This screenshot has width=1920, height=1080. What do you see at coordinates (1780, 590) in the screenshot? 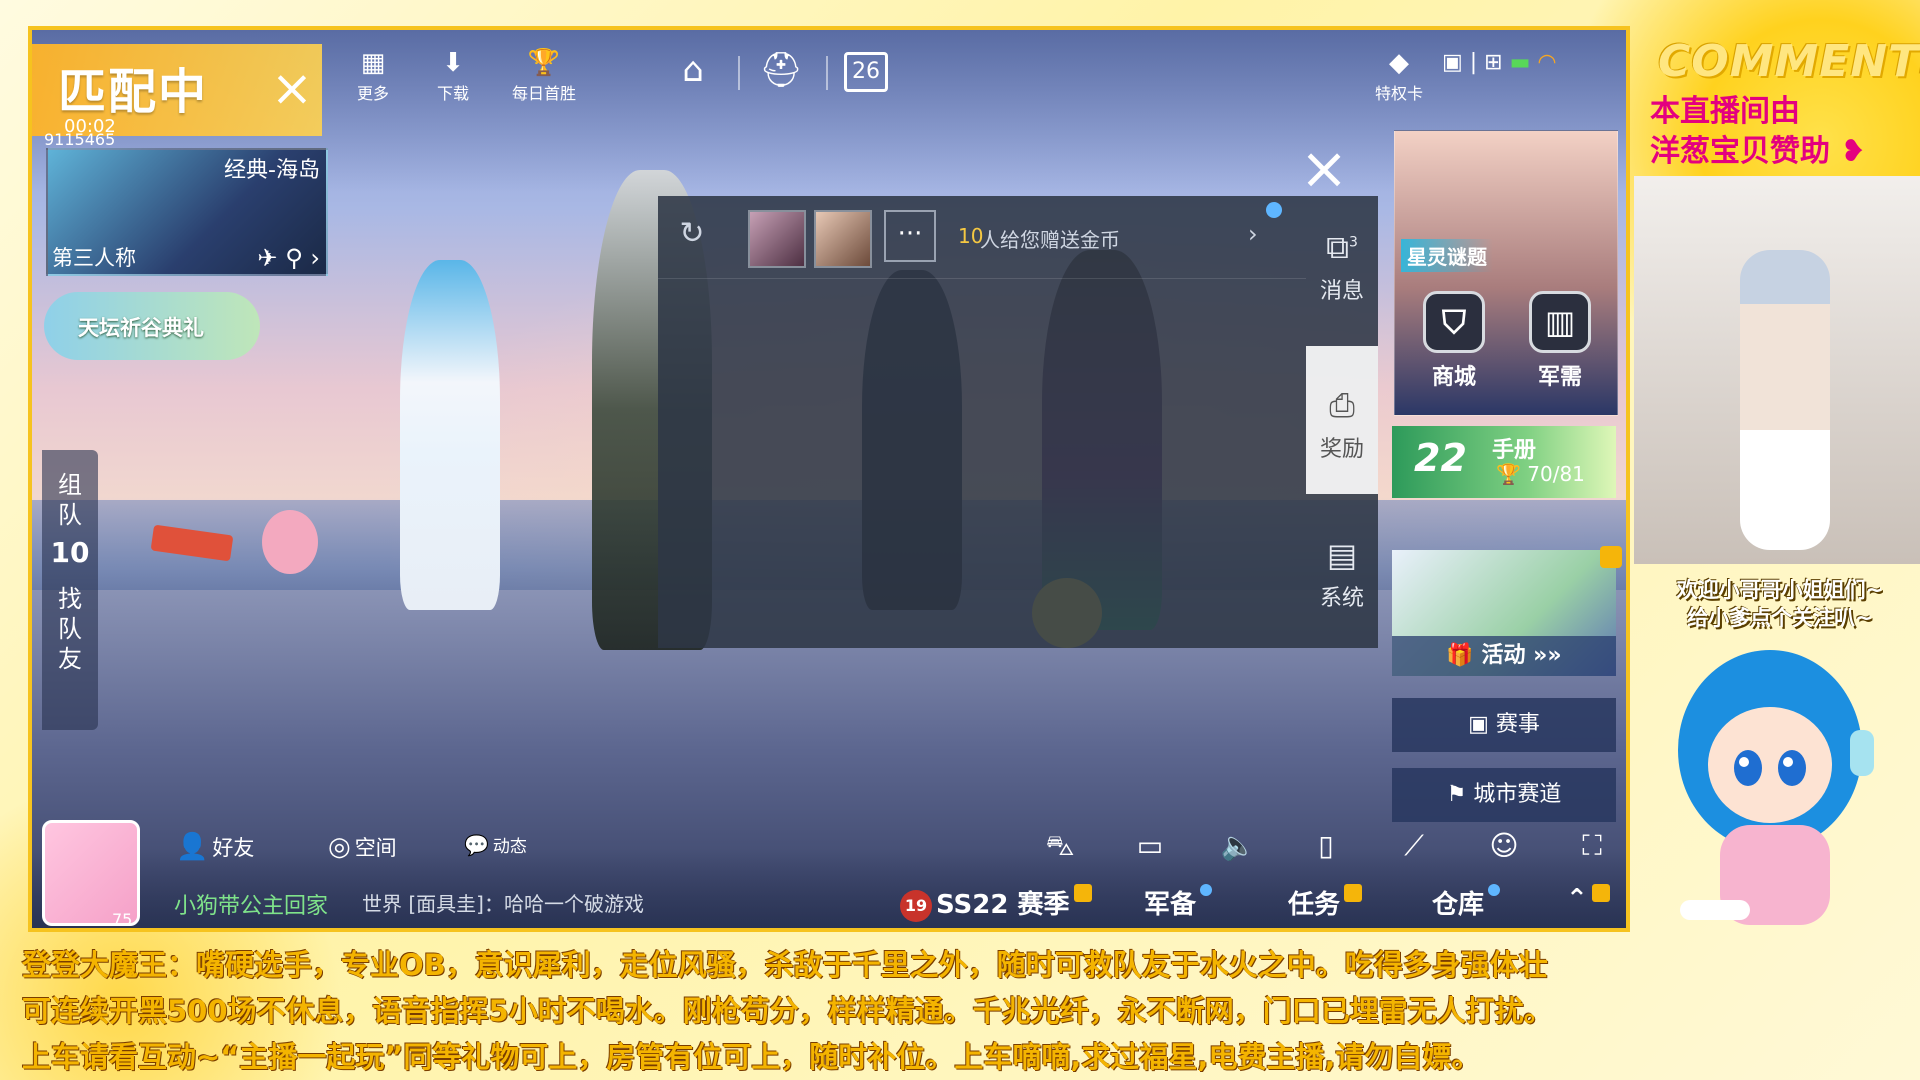
I see `welcome-line-1: 欢迎小哥哥小姐姐们~` at bounding box center [1780, 590].